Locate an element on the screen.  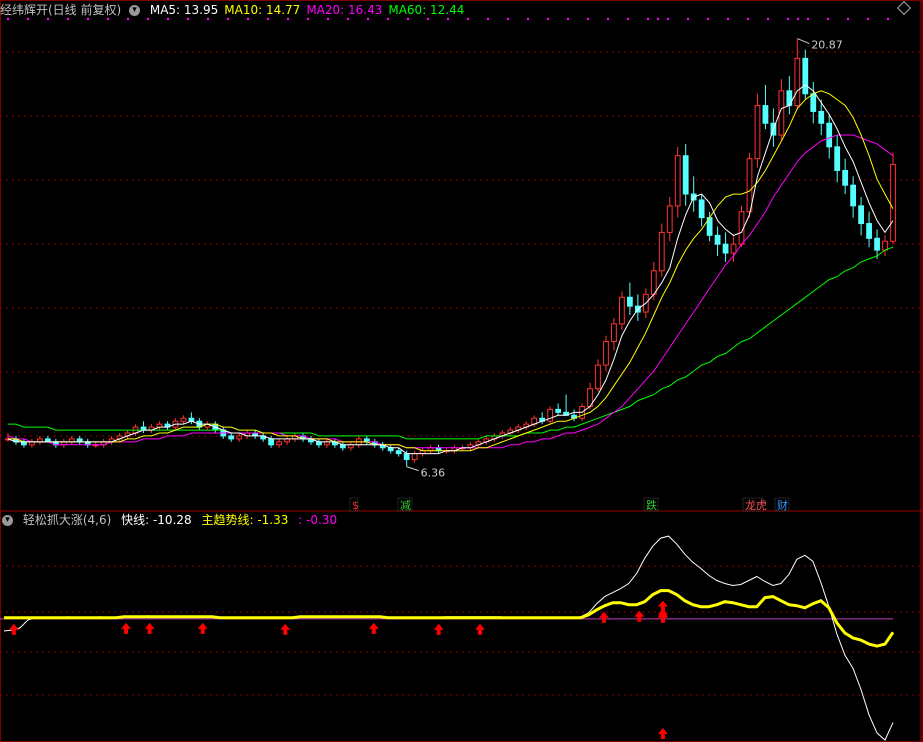
collapse-main-icon: ▾ is located at coordinates (135, 10).